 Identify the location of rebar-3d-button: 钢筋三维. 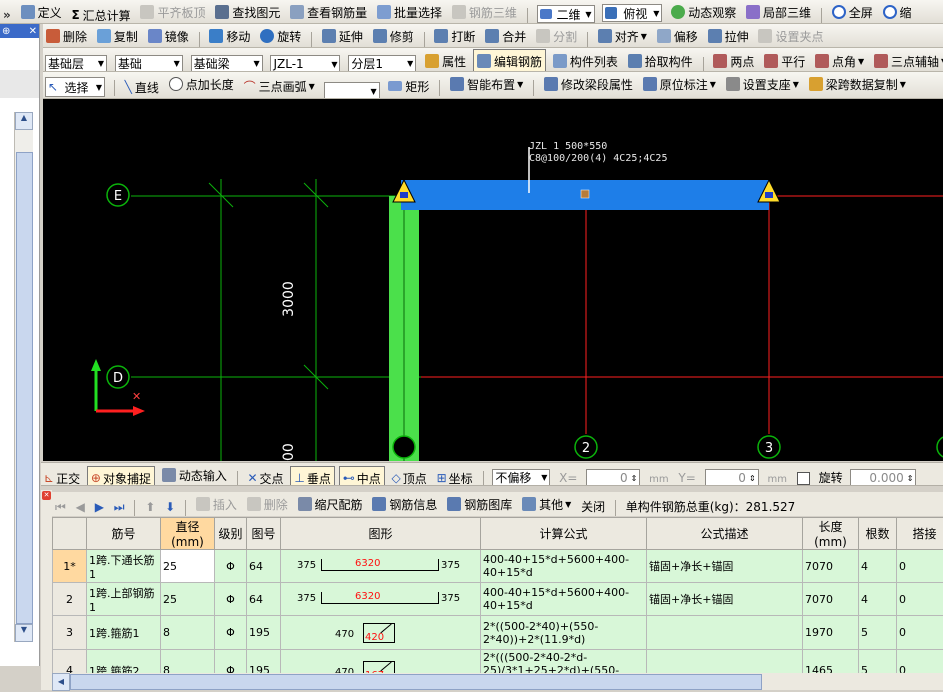
(484, 12).